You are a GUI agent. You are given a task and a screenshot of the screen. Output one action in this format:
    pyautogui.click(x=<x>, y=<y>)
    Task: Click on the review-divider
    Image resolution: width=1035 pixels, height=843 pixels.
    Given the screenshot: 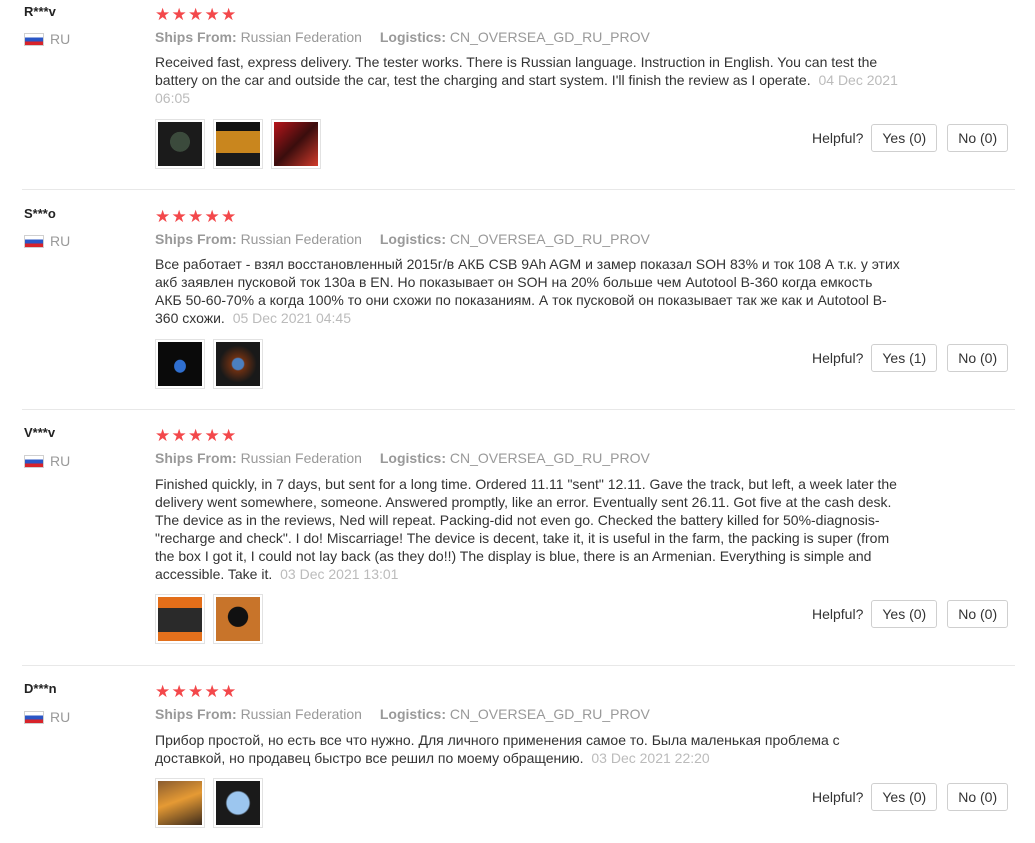 What is the action you would take?
    pyautogui.click(x=518, y=409)
    